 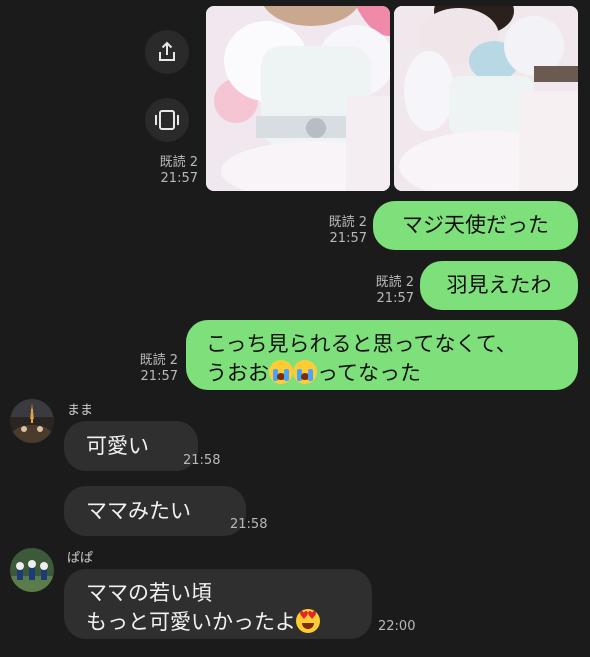 I want to click on message-text: マジ天使だった, so click(x=475, y=225).